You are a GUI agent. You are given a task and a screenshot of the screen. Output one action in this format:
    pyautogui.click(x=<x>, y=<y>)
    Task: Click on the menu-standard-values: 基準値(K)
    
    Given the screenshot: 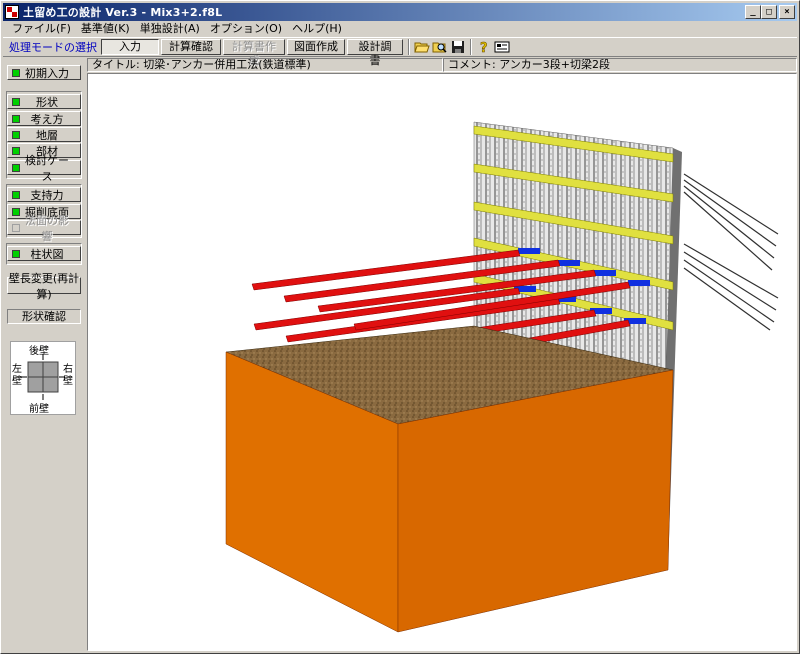 What is the action you would take?
    pyautogui.click(x=105, y=29)
    